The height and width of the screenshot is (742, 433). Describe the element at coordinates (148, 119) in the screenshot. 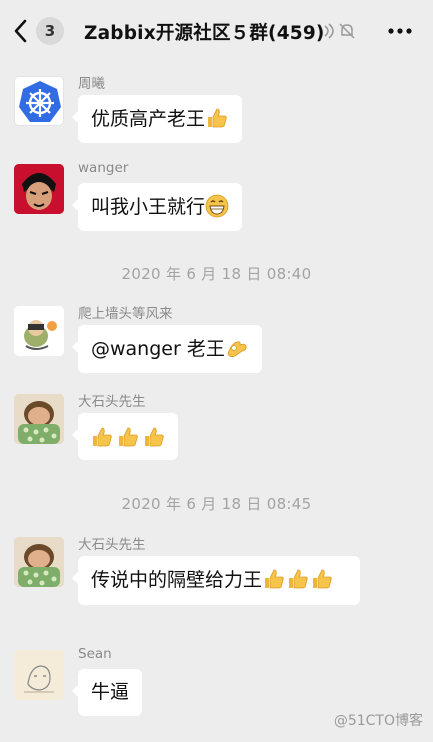

I see `message-text: 优质高产老王` at that location.